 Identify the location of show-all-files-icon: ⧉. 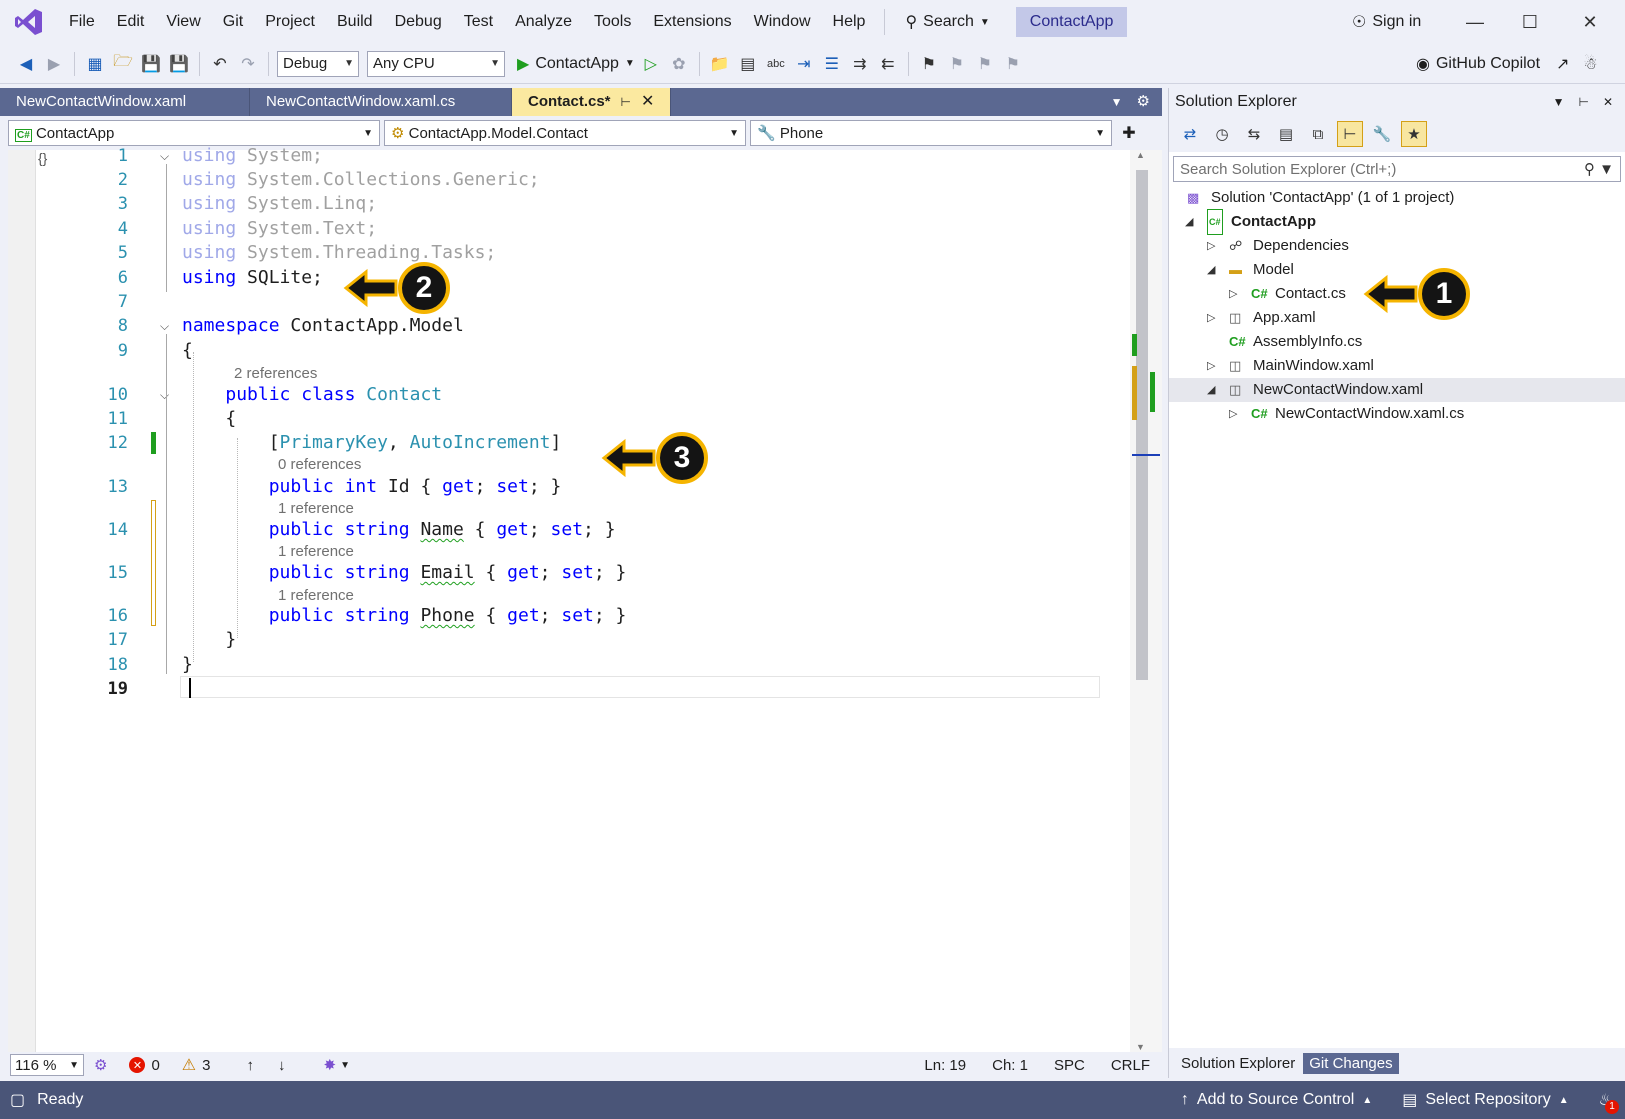
(1318, 134).